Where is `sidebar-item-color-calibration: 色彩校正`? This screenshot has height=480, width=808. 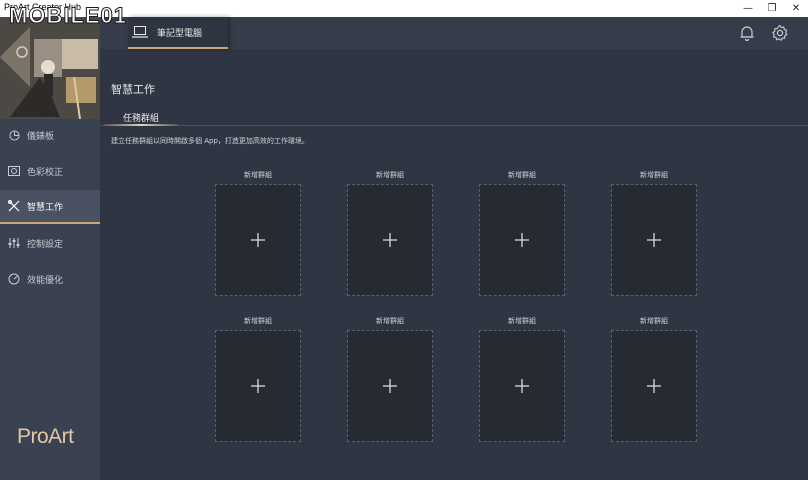
sidebar-item-color-calibration: 色彩校正 is located at coordinates (50, 171).